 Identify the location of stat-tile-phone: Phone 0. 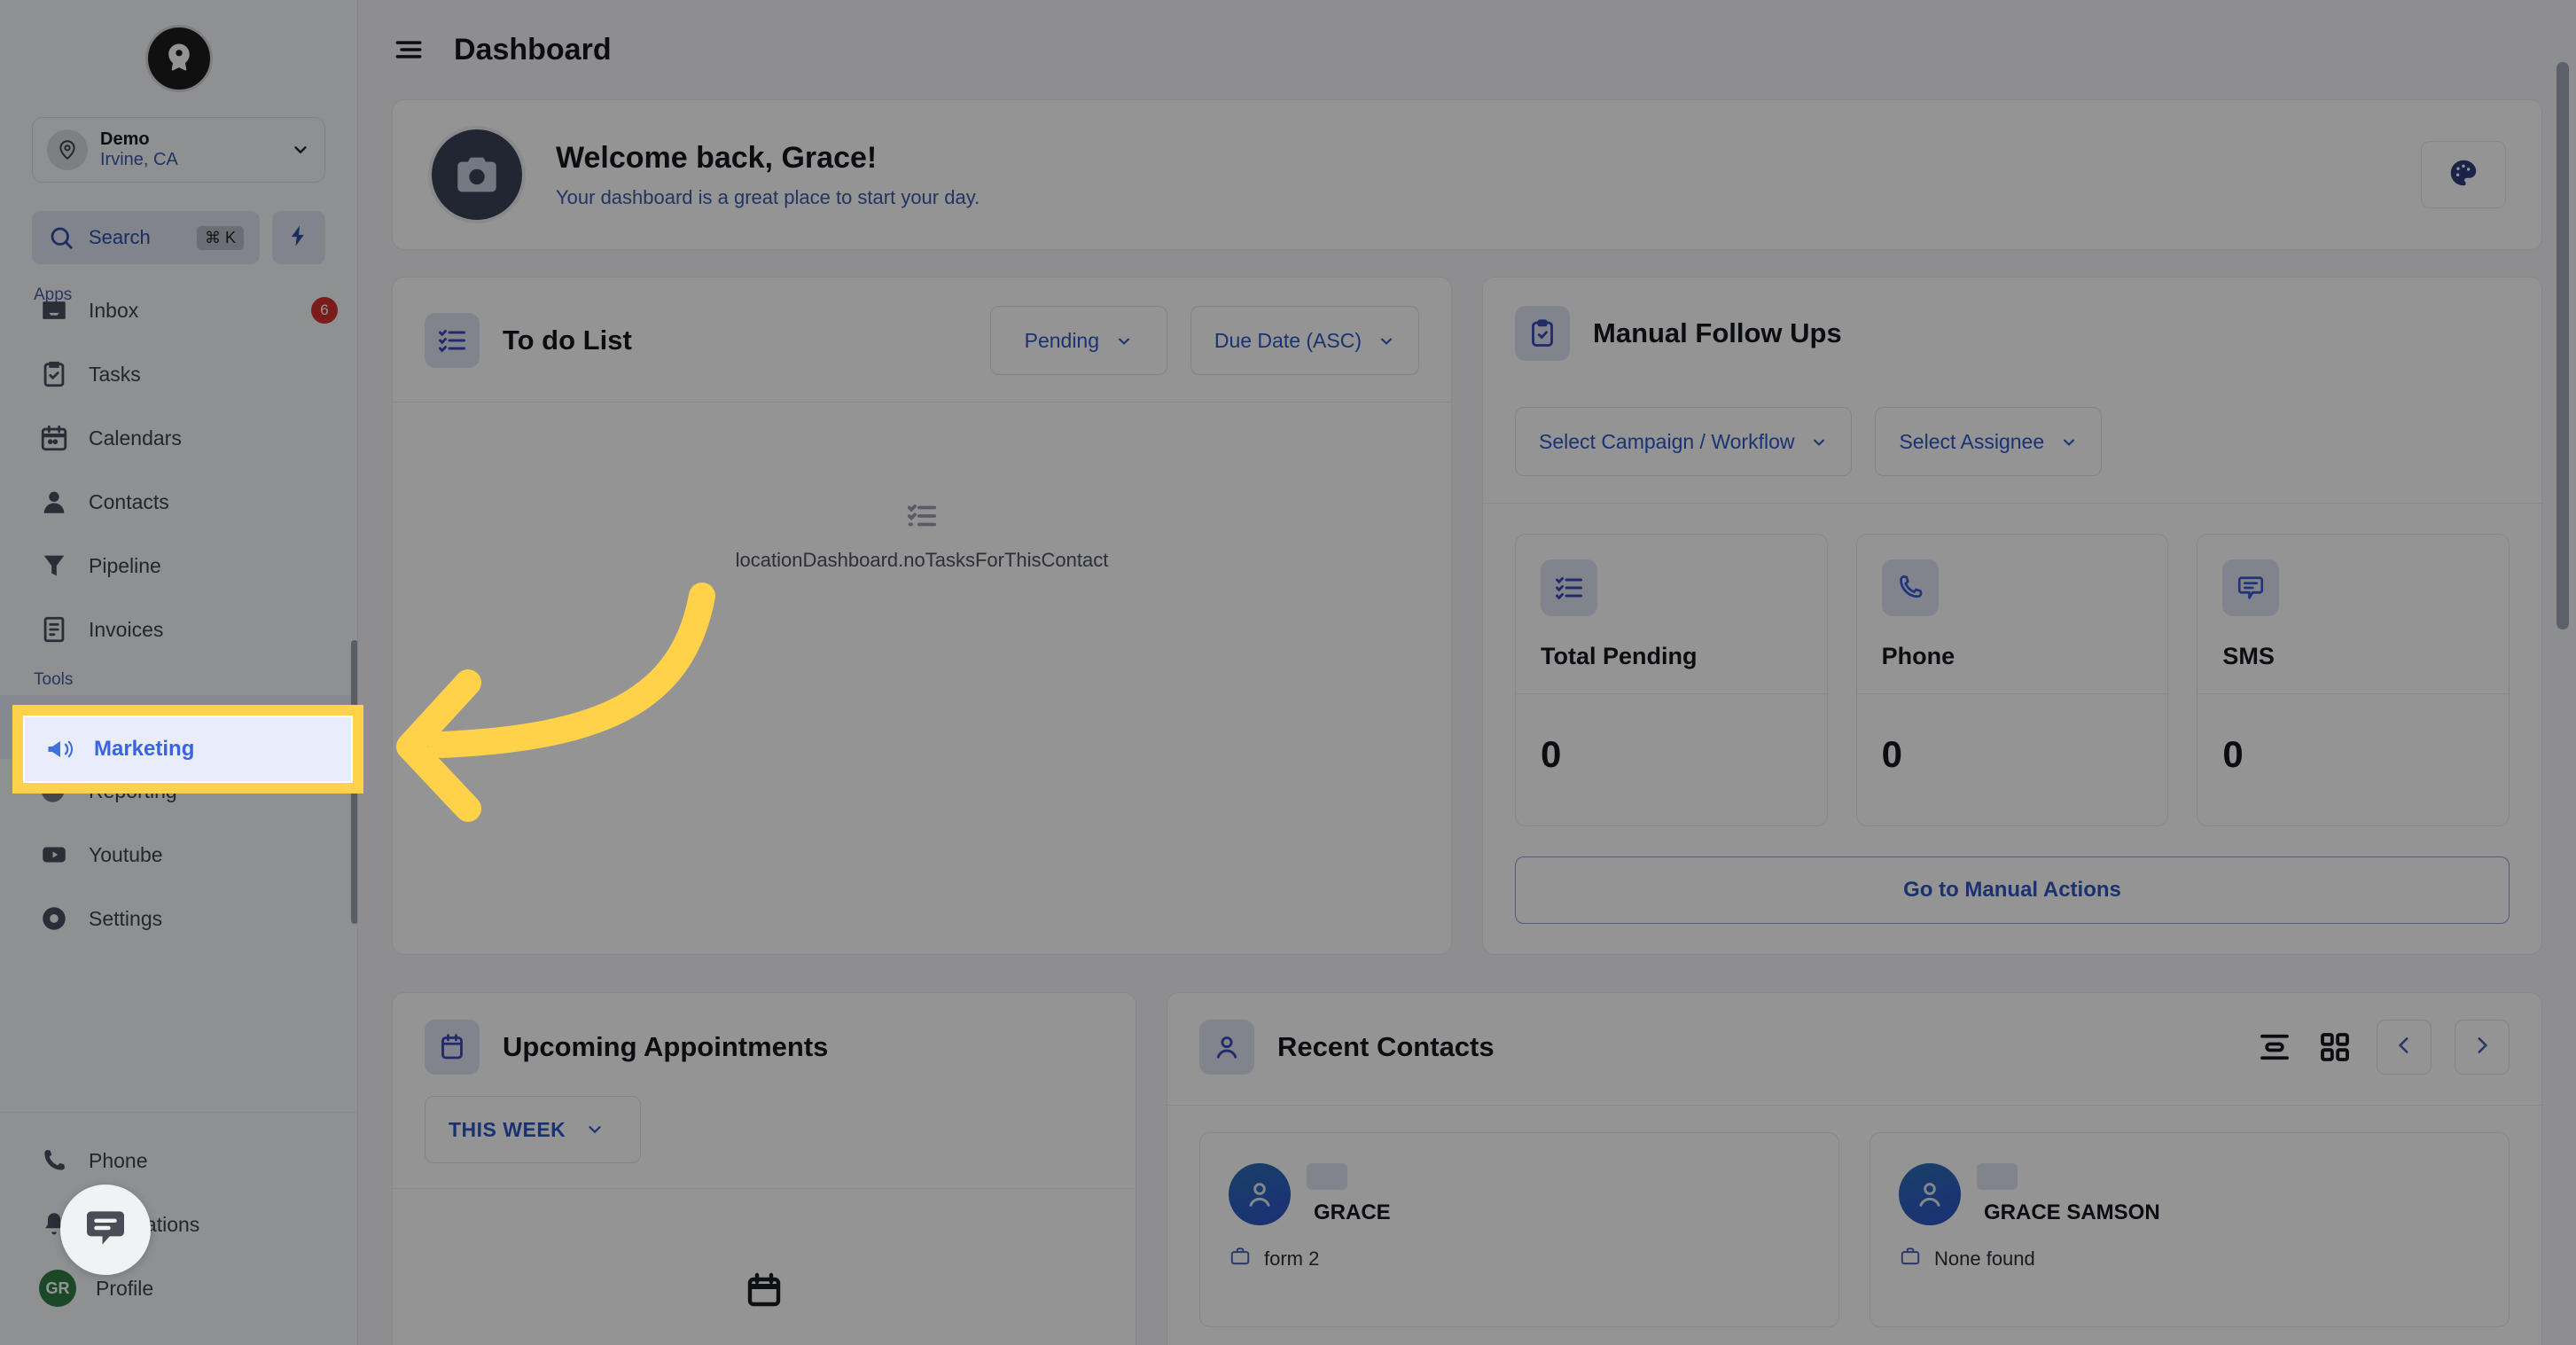
(2012, 680).